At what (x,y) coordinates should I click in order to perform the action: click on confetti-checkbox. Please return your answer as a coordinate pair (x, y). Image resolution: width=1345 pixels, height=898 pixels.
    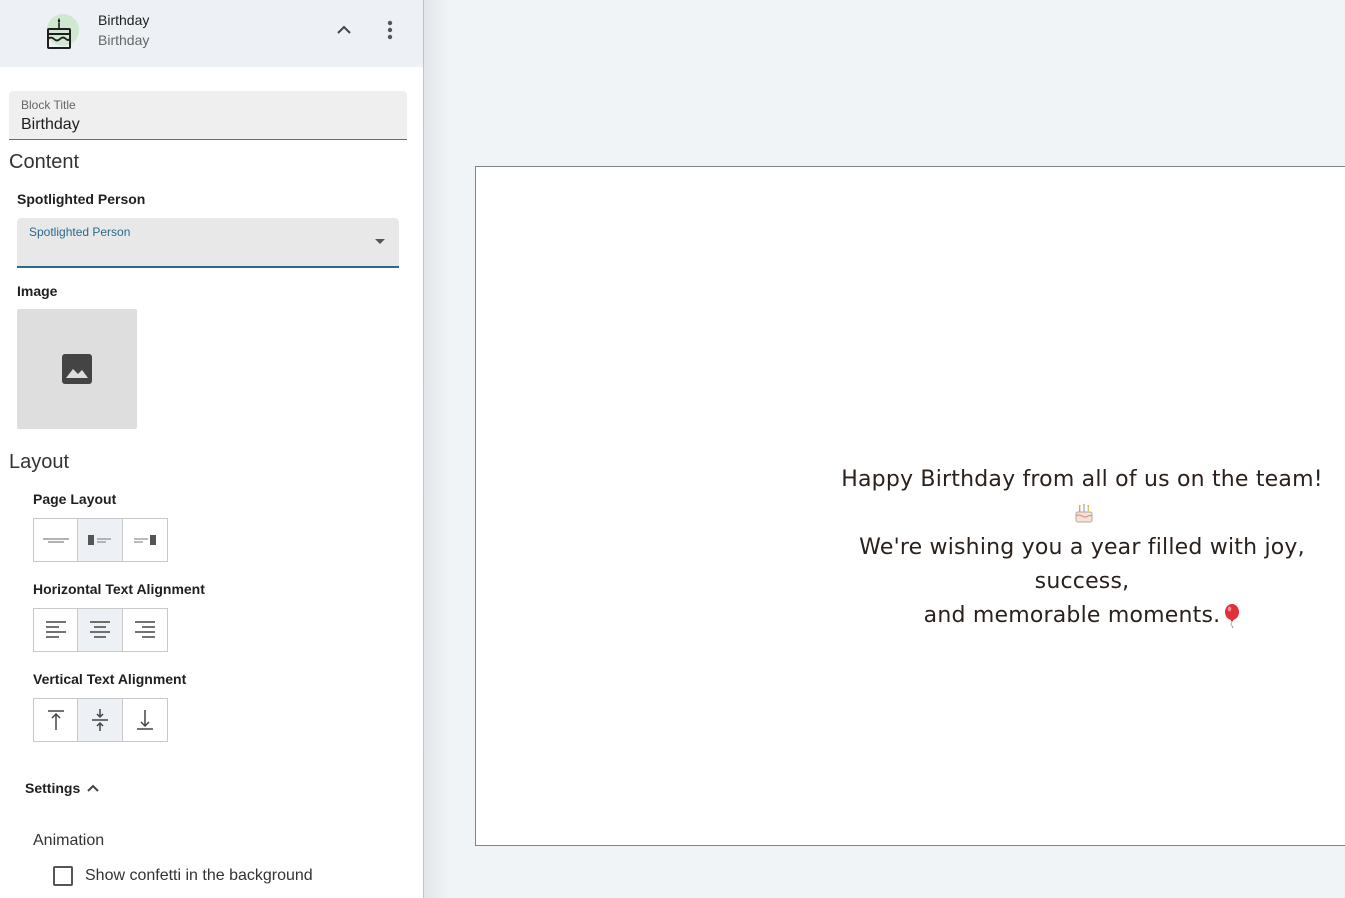
    Looking at the image, I should click on (63, 876).